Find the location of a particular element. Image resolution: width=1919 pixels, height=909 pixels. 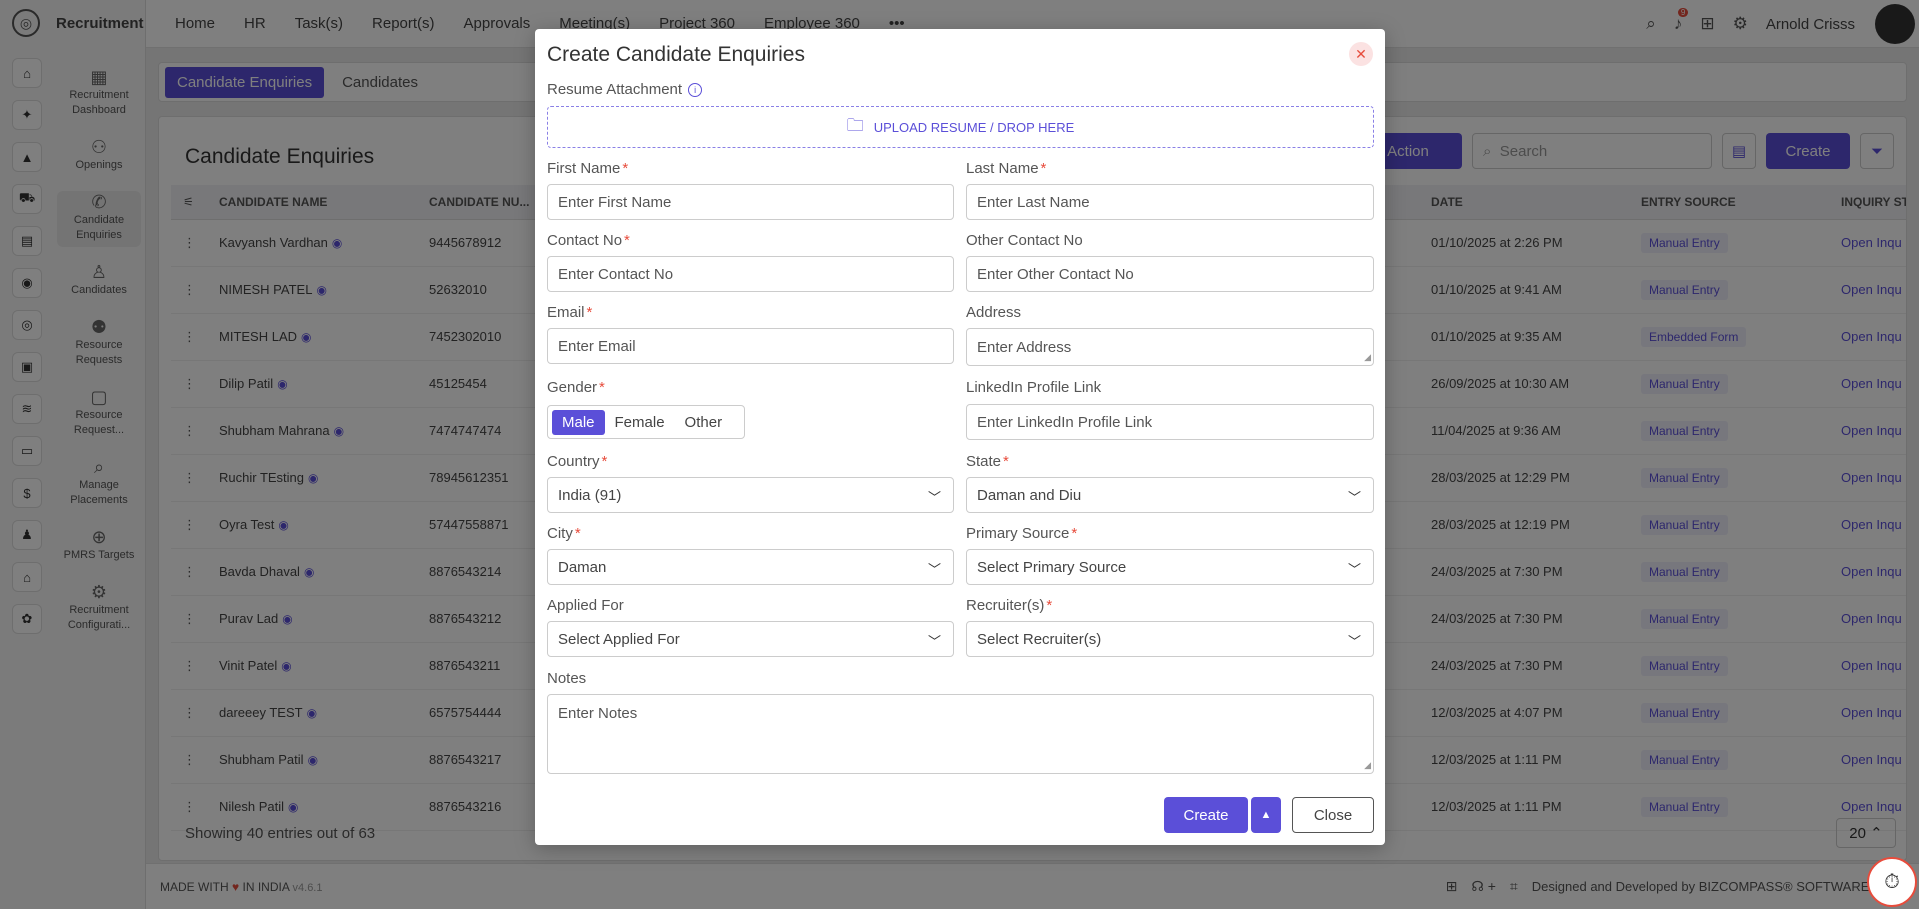

state-select: Daman and Diu ﹀ is located at coordinates (1170, 495).